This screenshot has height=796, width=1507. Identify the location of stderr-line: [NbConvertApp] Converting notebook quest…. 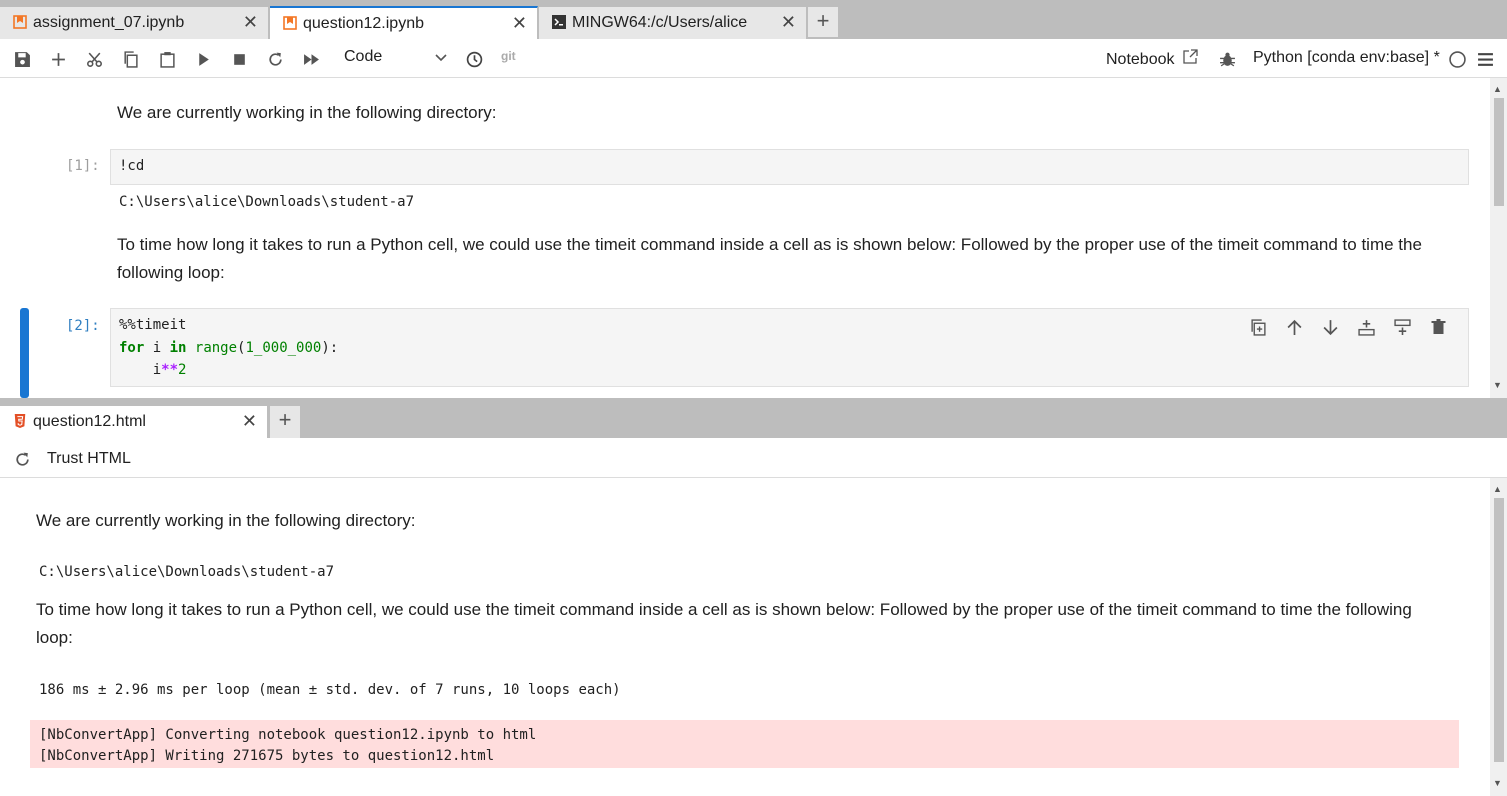
(288, 735).